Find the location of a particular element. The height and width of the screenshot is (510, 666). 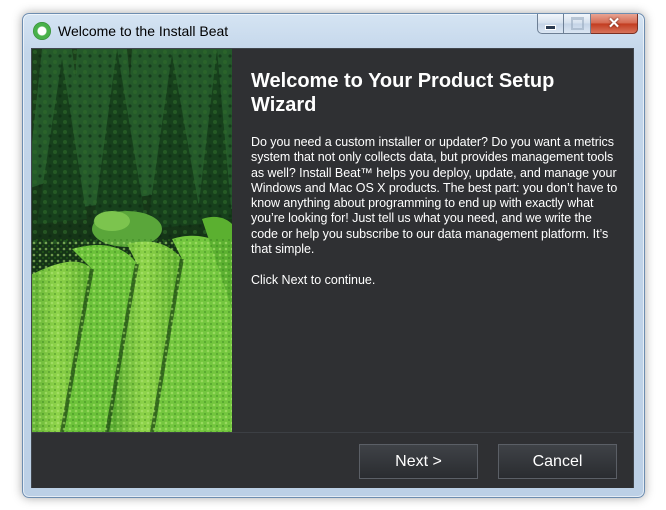

close-icon: ✕ is located at coordinates (614, 23).